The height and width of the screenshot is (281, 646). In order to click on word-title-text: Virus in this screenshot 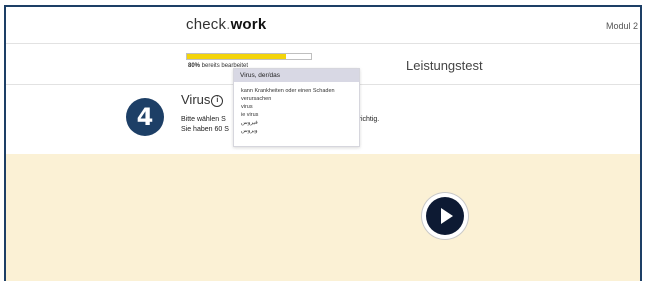, I will do `click(196, 99)`.